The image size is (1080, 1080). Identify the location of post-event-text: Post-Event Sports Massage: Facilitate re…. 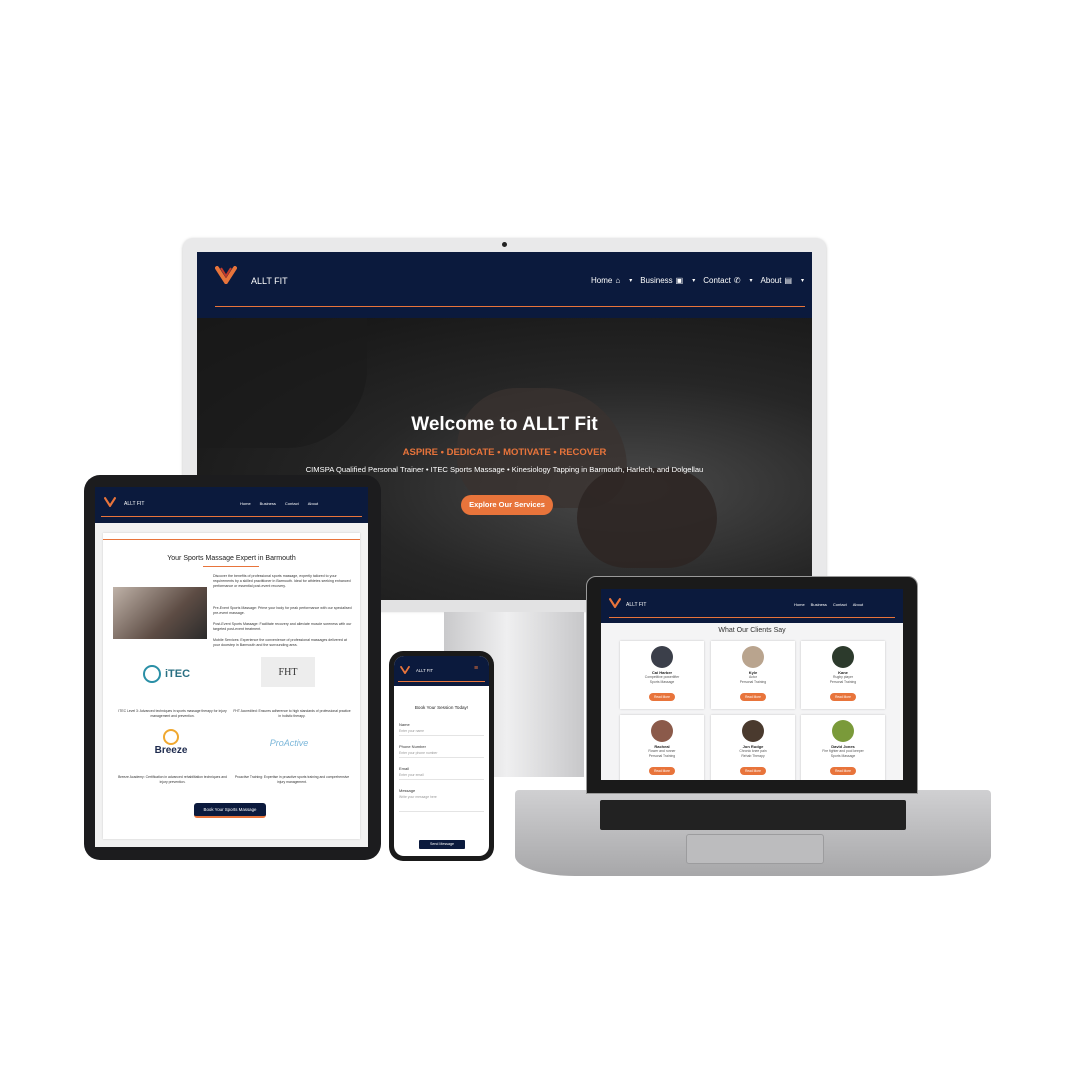
(282, 626).